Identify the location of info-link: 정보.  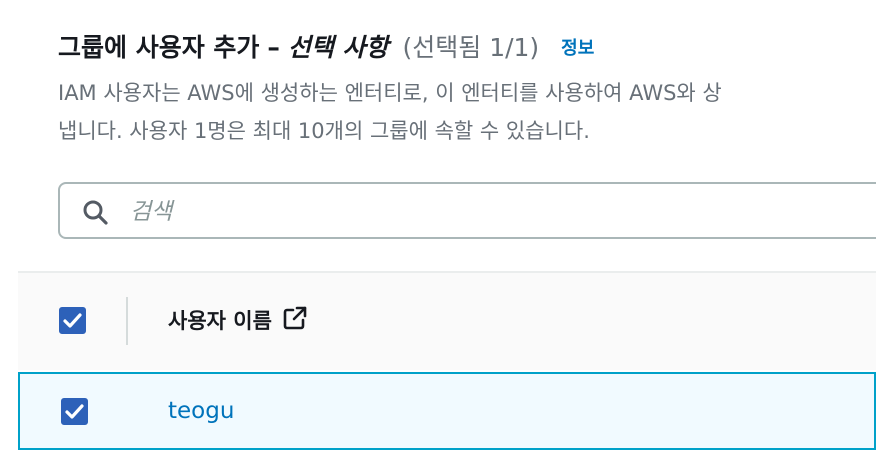
(577, 48).